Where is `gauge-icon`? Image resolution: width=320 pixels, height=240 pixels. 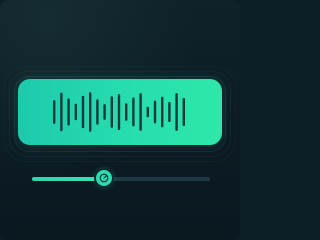
gauge-icon is located at coordinates (104, 178).